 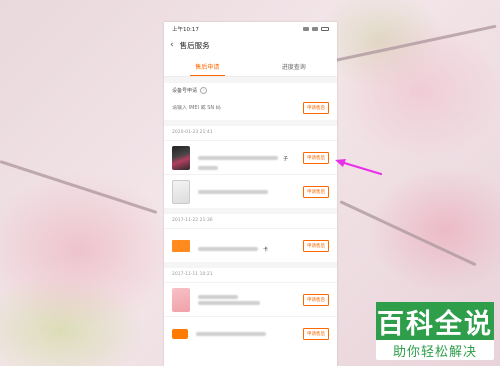 What do you see at coordinates (315, 29) in the screenshot?
I see `wifi-icon` at bounding box center [315, 29].